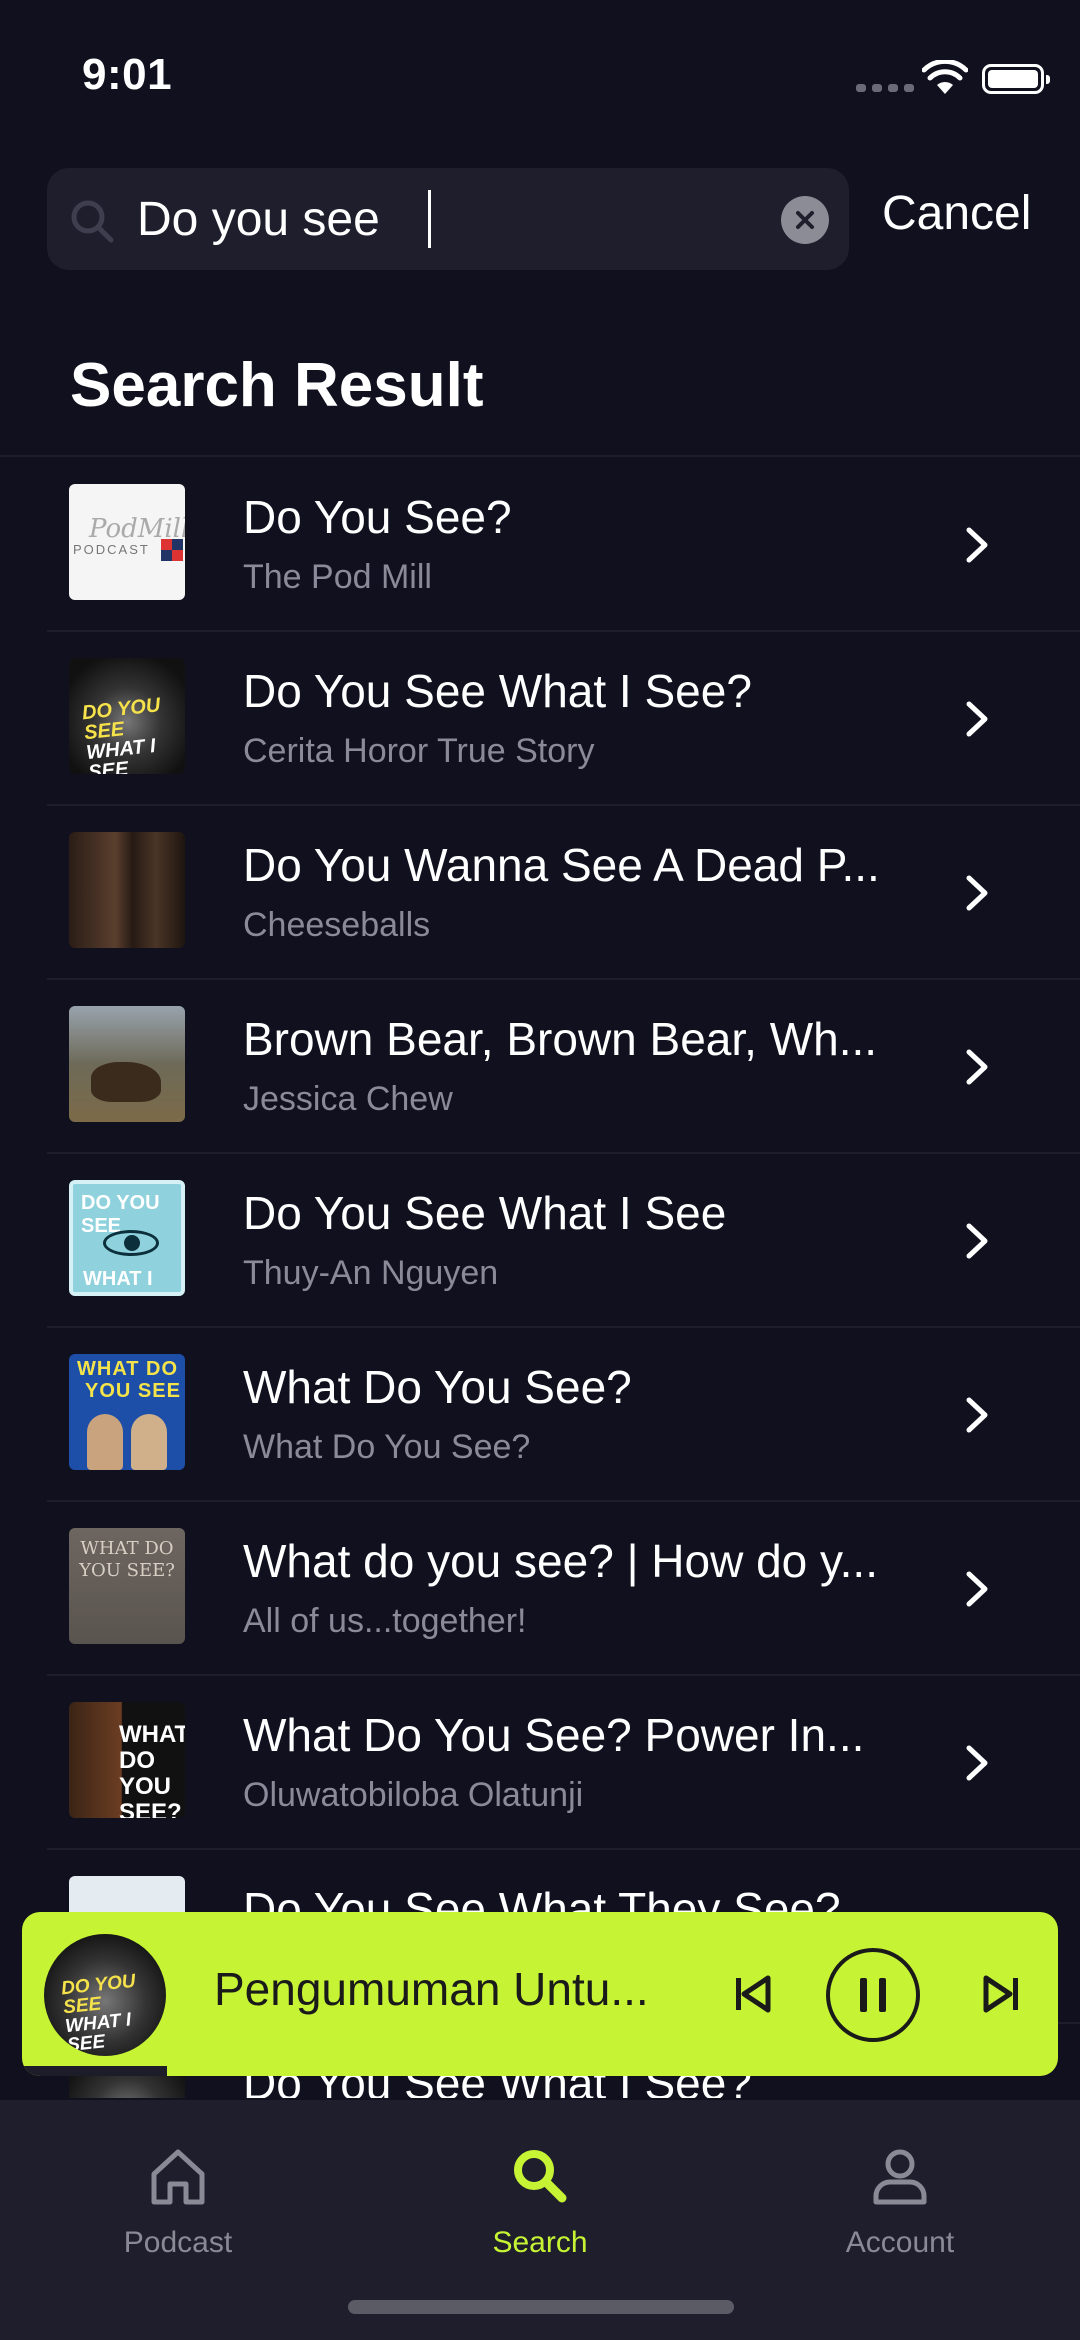 The image size is (1080, 2340). I want to click on cancel-button: Cancel, so click(956, 213).